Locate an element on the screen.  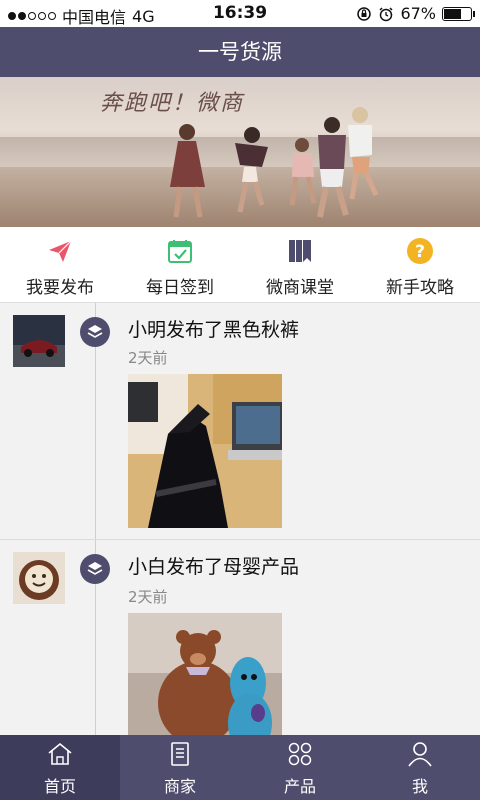
menu-label: 微商课堂 is located at coordinates (300, 288).